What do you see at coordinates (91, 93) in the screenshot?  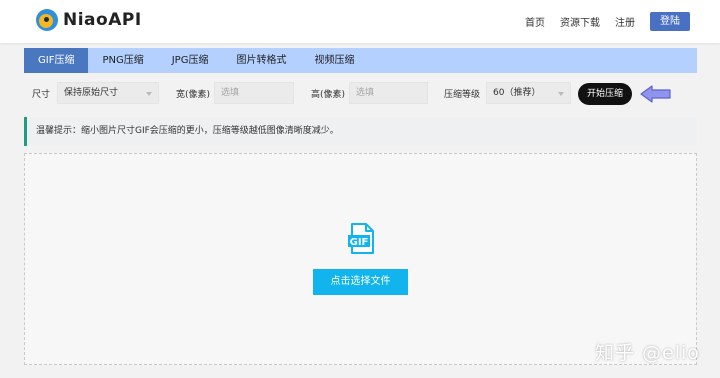 I see `size-select-value: 保持原始尺寸` at bounding box center [91, 93].